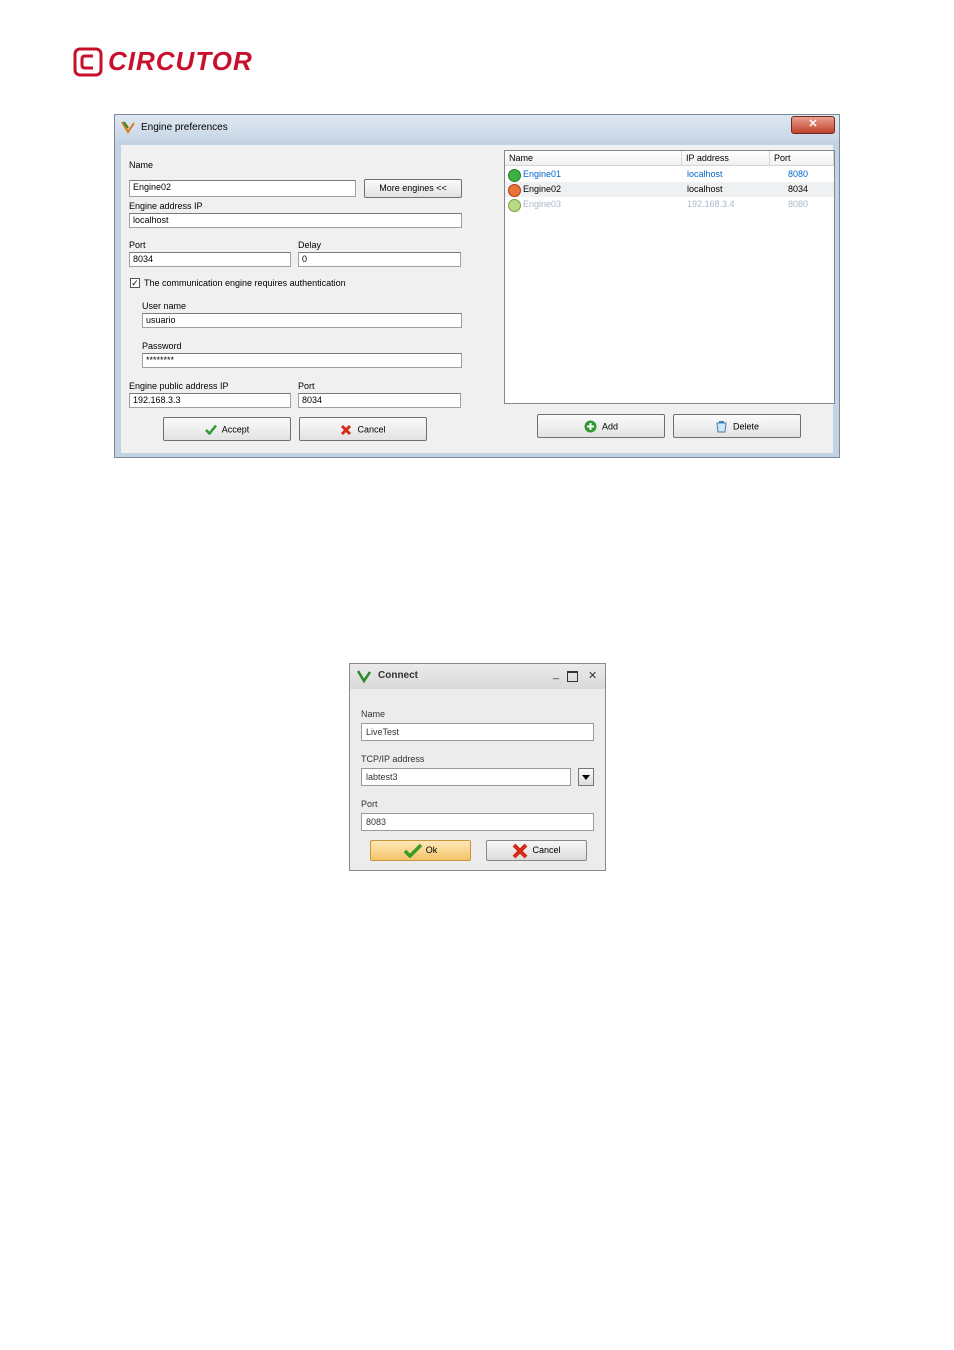 Image resolution: width=954 pixels, height=1350 pixels. I want to click on engine-name: Engine01, so click(542, 174).